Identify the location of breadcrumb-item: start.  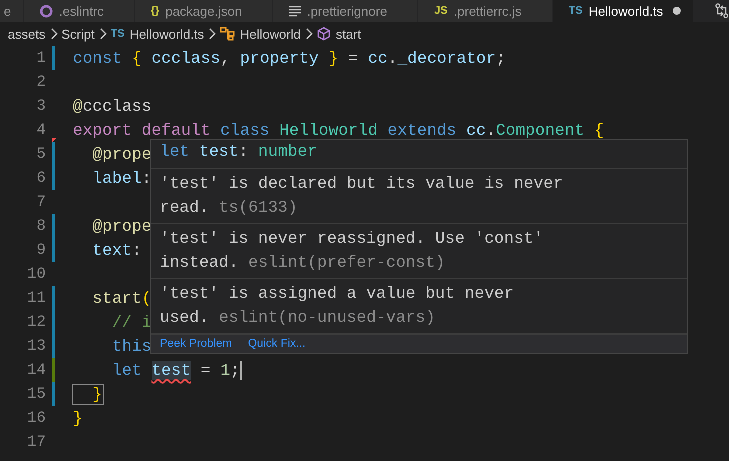
(349, 34).